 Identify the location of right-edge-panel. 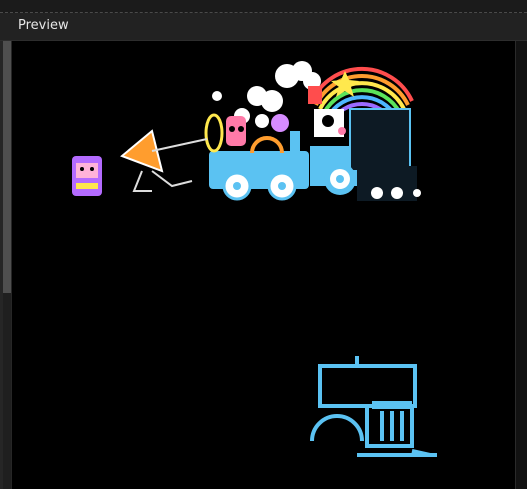
(521, 265).